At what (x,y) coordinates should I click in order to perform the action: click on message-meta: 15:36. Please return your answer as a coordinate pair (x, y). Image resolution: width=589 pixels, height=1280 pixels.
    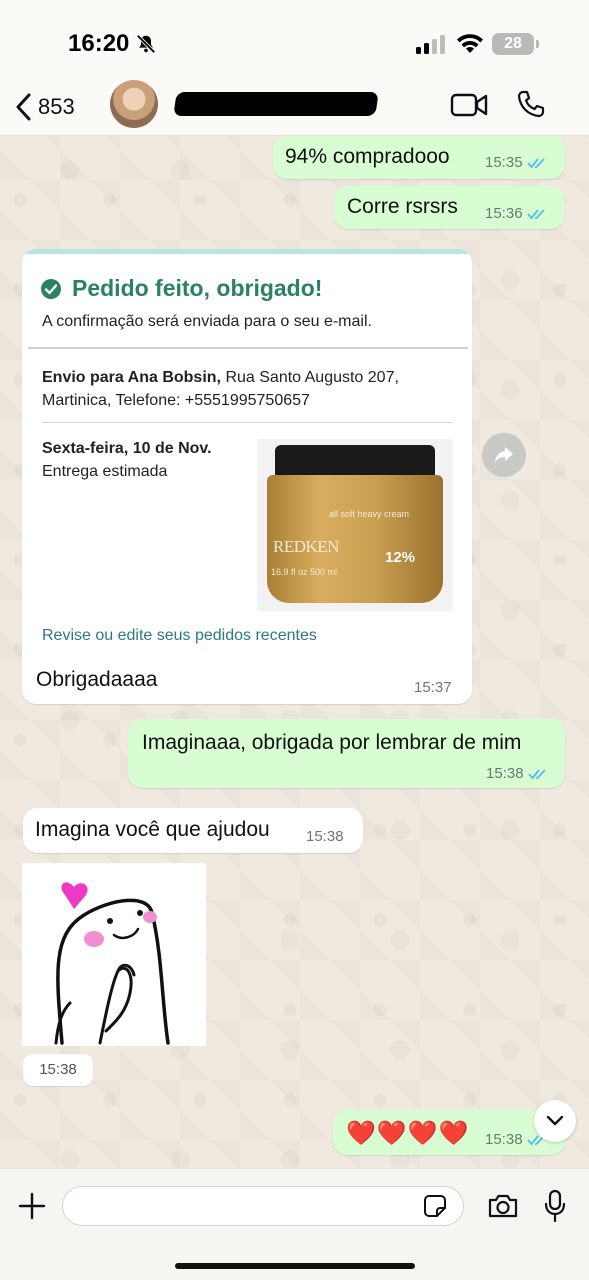
    Looking at the image, I should click on (516, 213).